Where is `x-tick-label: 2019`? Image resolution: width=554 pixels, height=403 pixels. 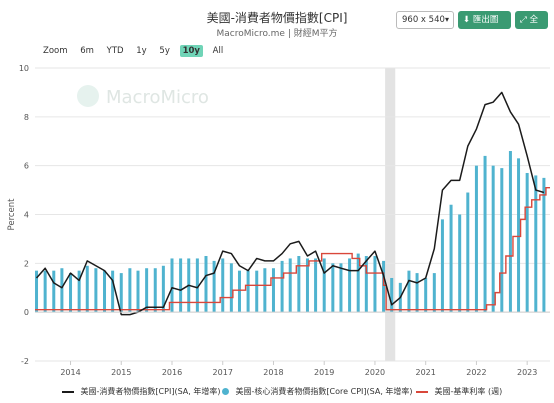
x-tick-label: 2019 is located at coordinates (324, 372).